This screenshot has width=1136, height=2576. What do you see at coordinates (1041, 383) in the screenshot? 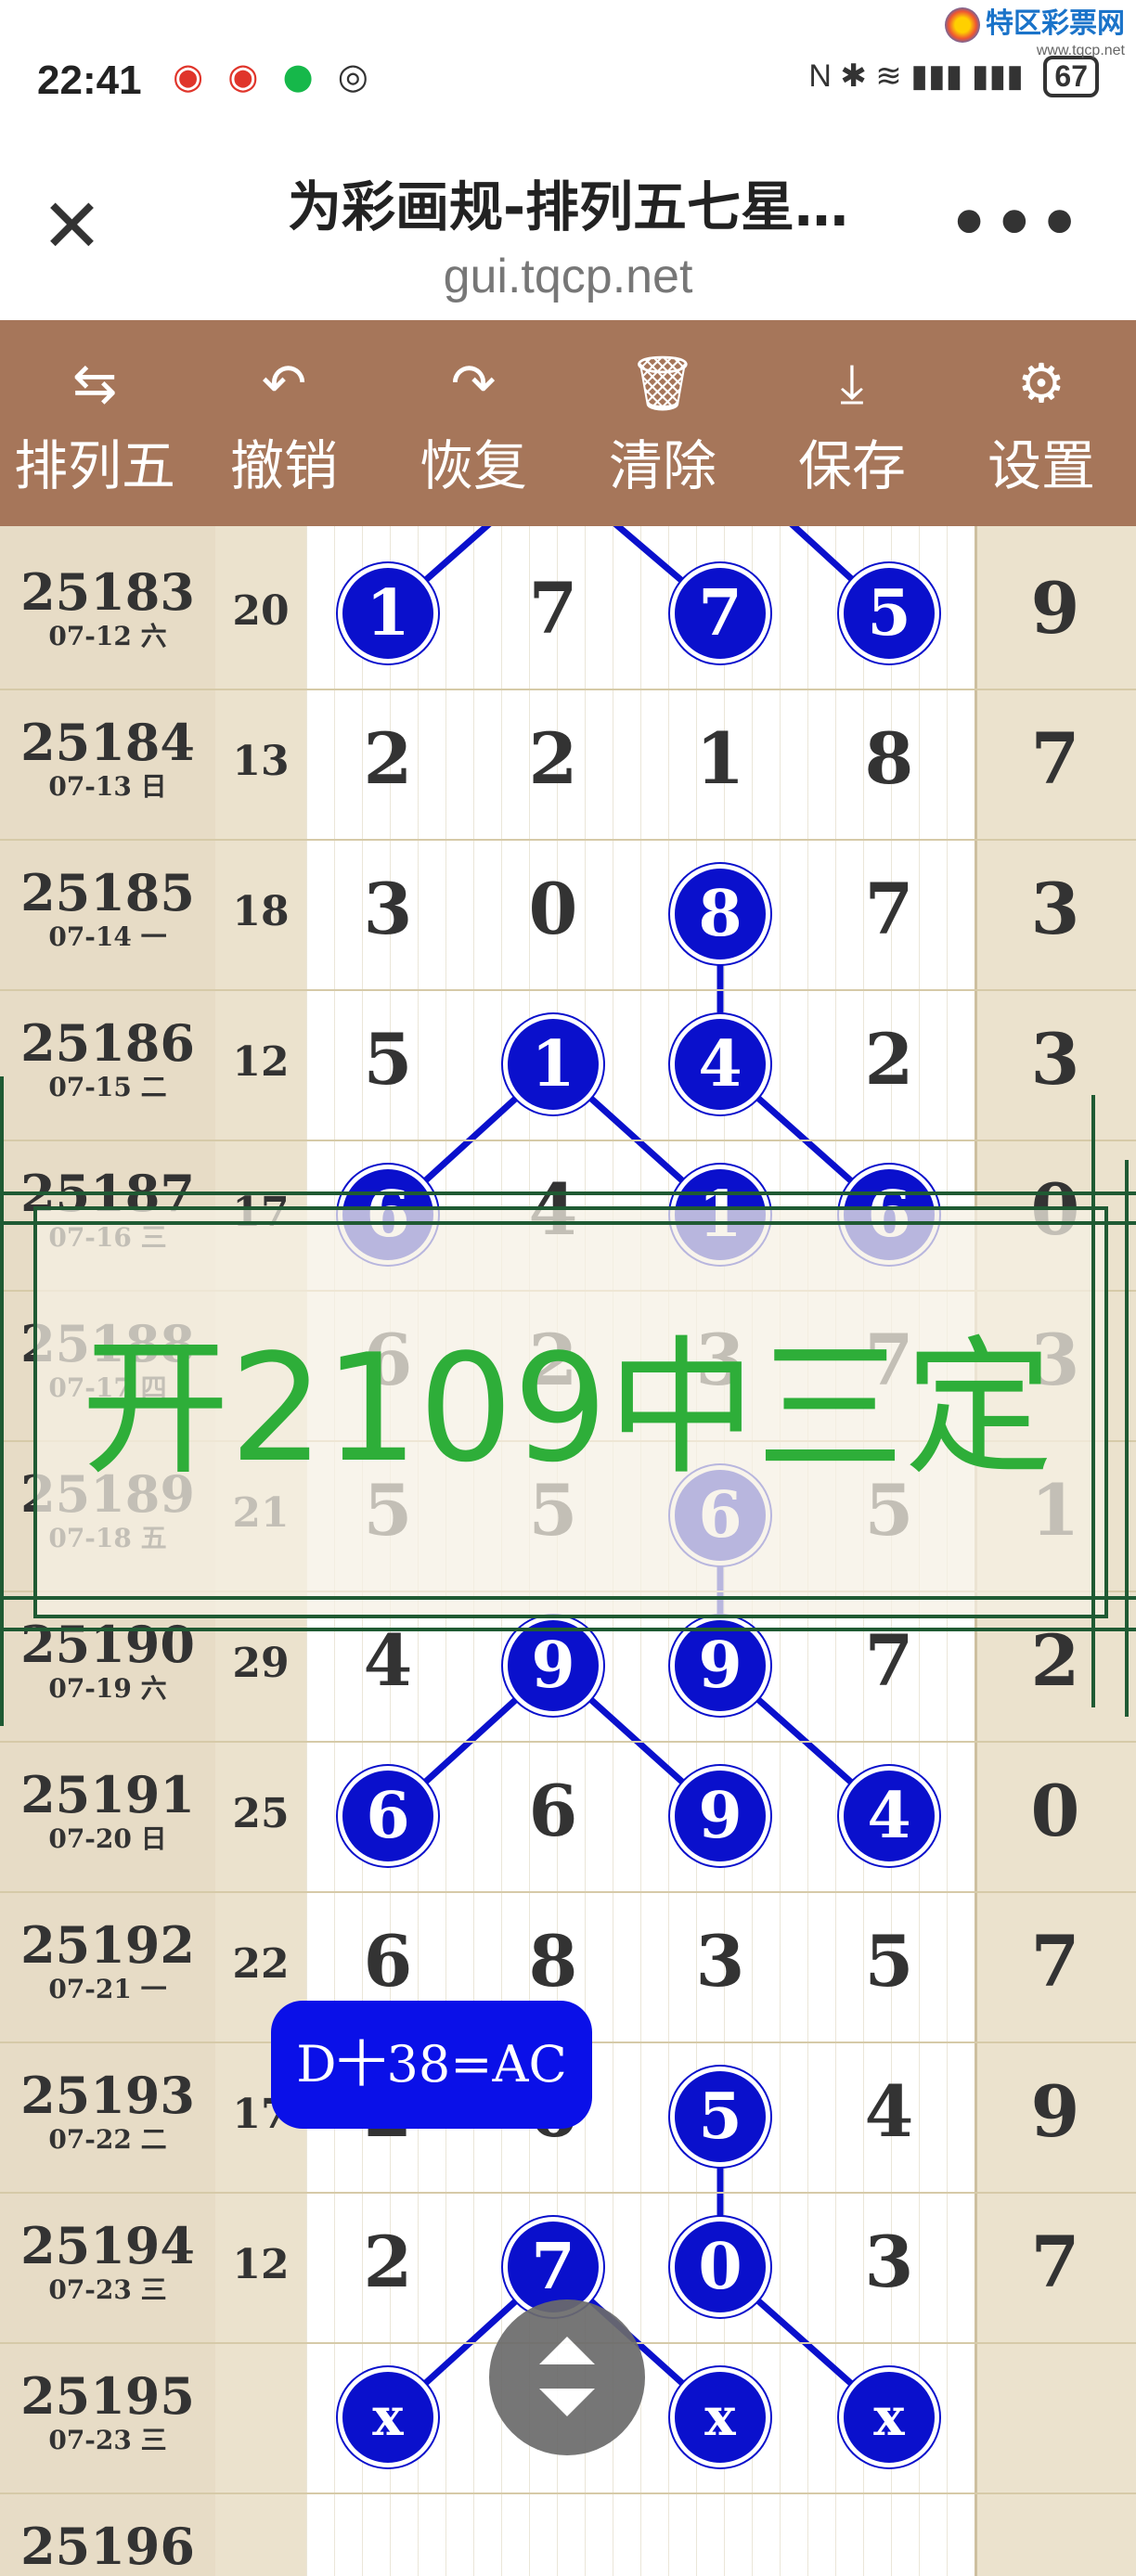
I see `gear-icon: ⚙` at bounding box center [1041, 383].